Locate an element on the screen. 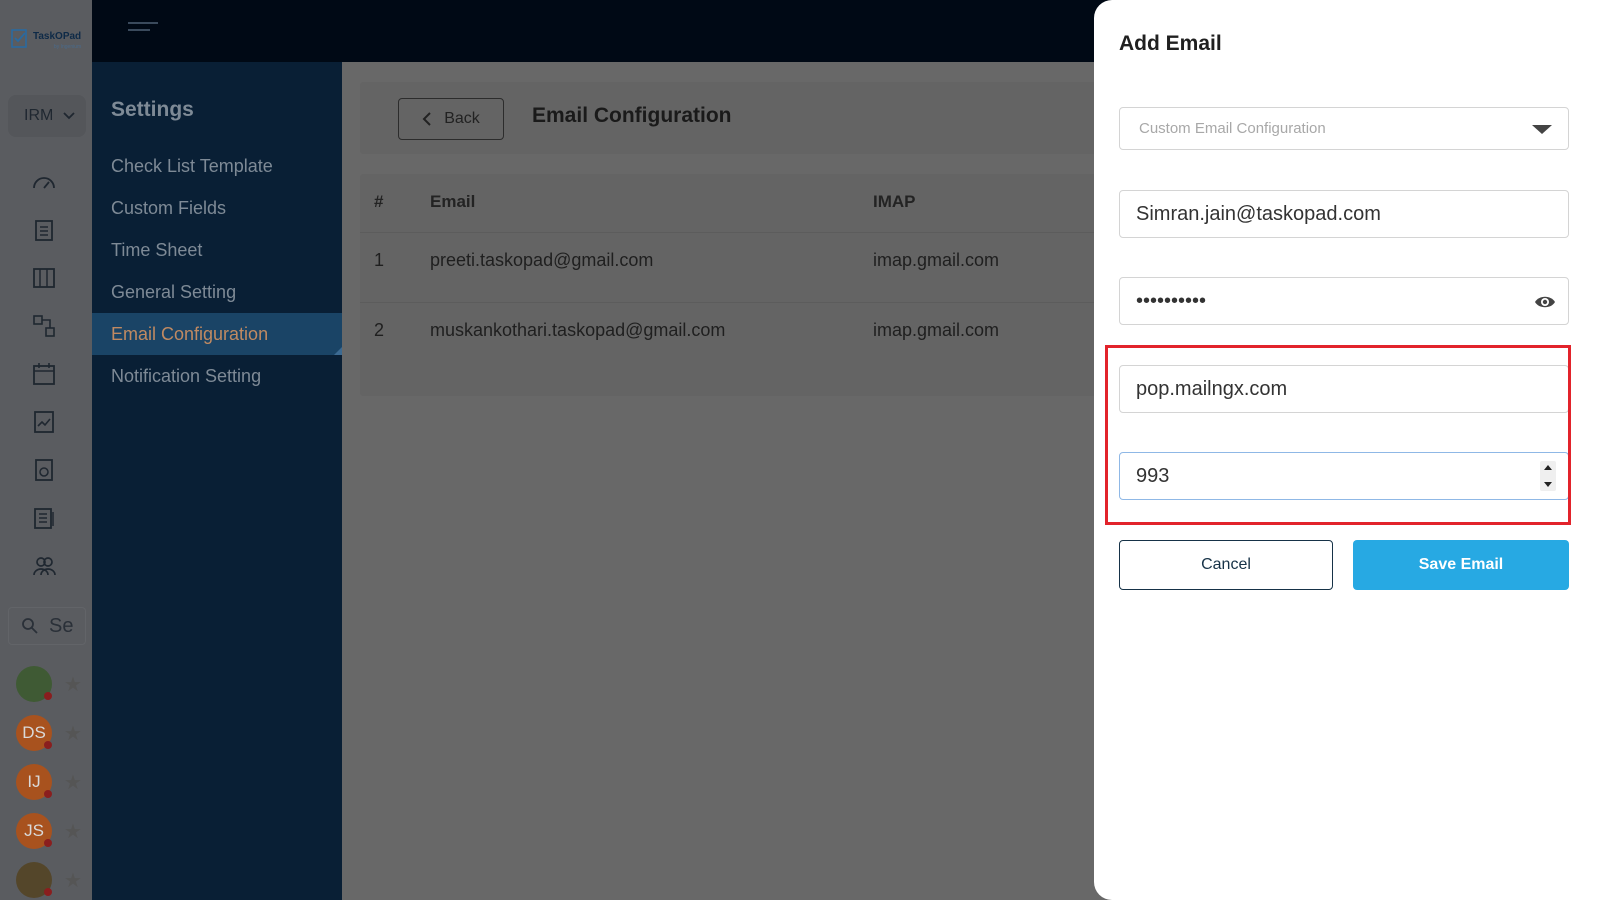 The height and width of the screenshot is (900, 1600). search-icon is located at coordinates (30, 626).